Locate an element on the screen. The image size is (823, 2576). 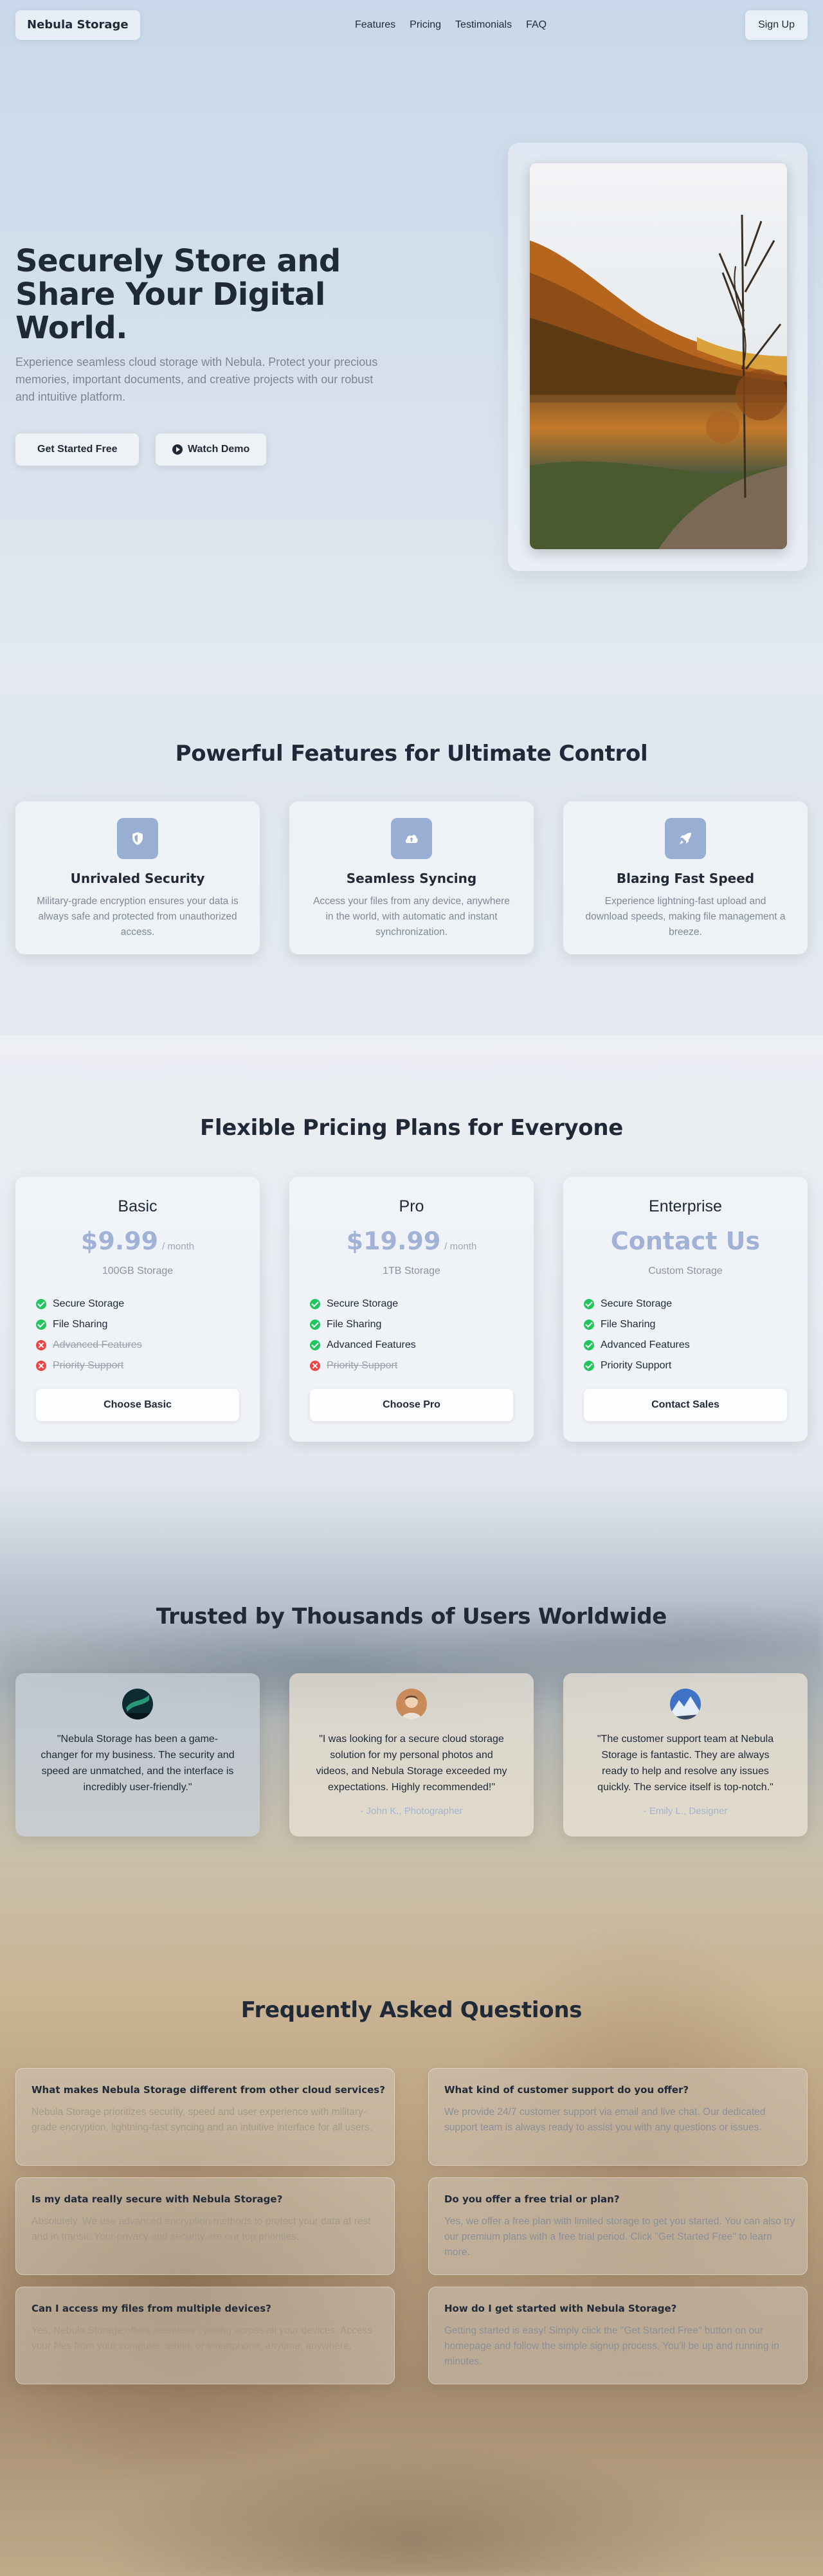
watch-demo-button: Watch Demo is located at coordinates (211, 449).